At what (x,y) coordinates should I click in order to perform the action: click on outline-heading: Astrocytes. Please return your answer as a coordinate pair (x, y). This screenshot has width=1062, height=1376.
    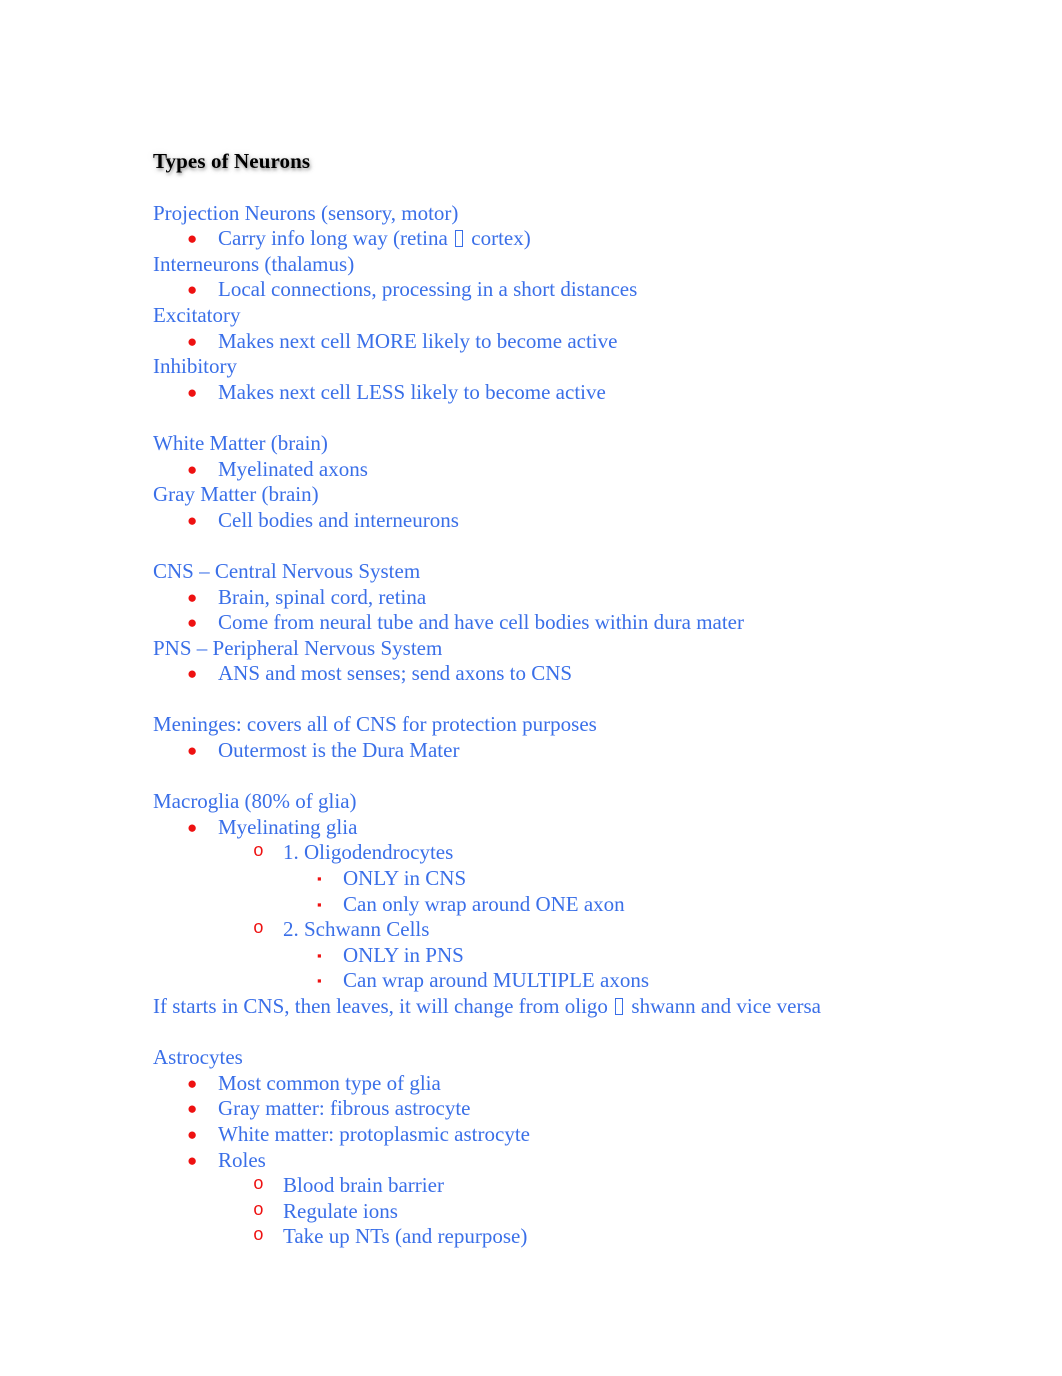
    Looking at the image, I should click on (198, 1057).